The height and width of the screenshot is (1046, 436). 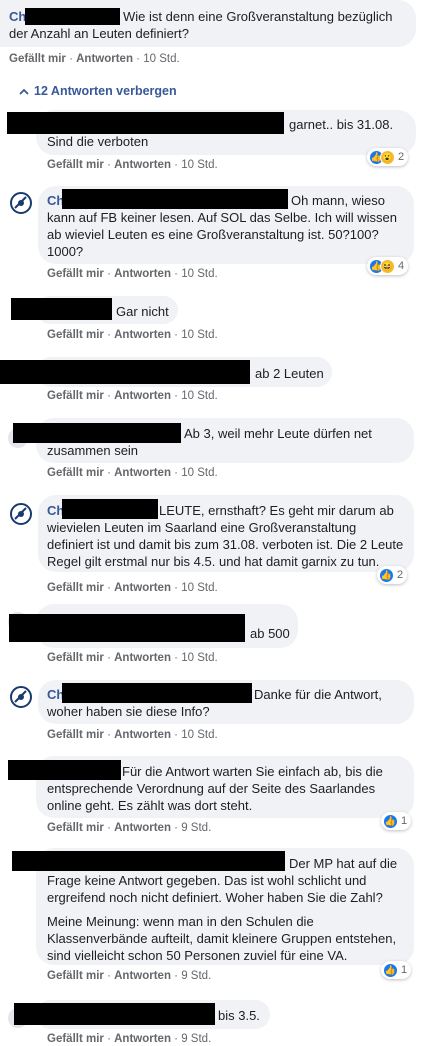 What do you see at coordinates (239, 1015) in the screenshot?
I see `reply-text: bis 3.5.` at bounding box center [239, 1015].